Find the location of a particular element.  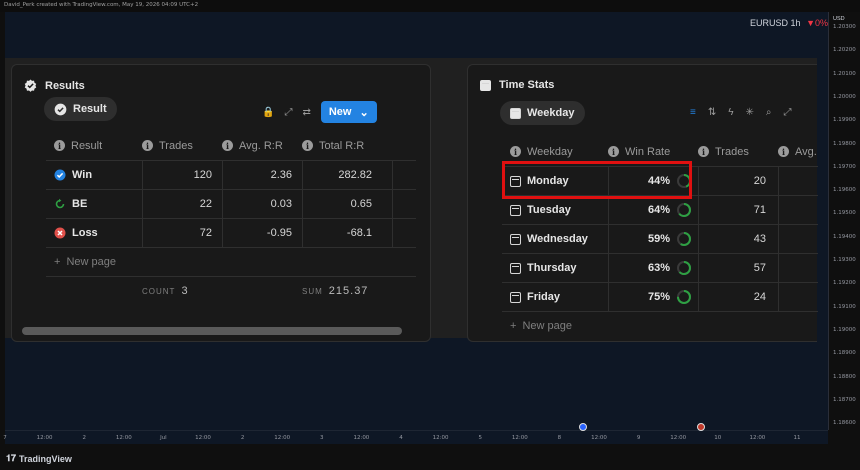

price-tick-label: 1.18900 is located at coordinates (844, 353).